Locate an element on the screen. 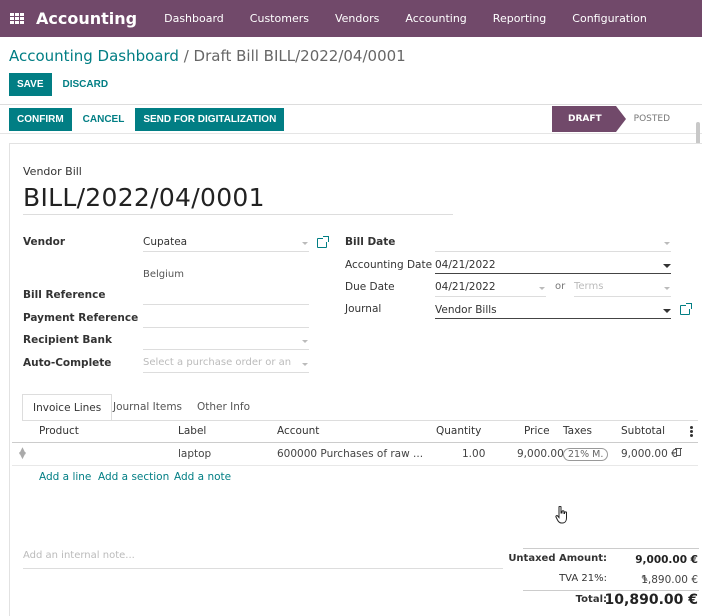  vendor-label: Vendor is located at coordinates (44, 242).